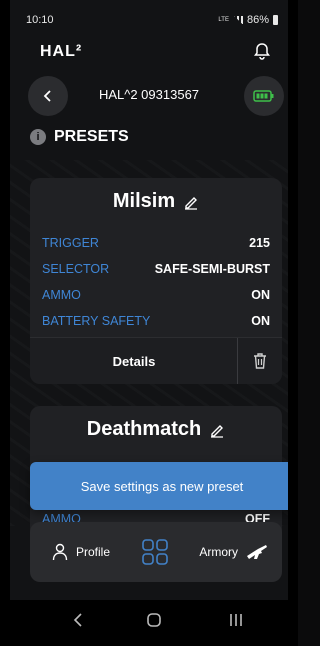 The height and width of the screenshot is (646, 320). What do you see at coordinates (60, 552) in the screenshot?
I see `profile-icon` at bounding box center [60, 552].